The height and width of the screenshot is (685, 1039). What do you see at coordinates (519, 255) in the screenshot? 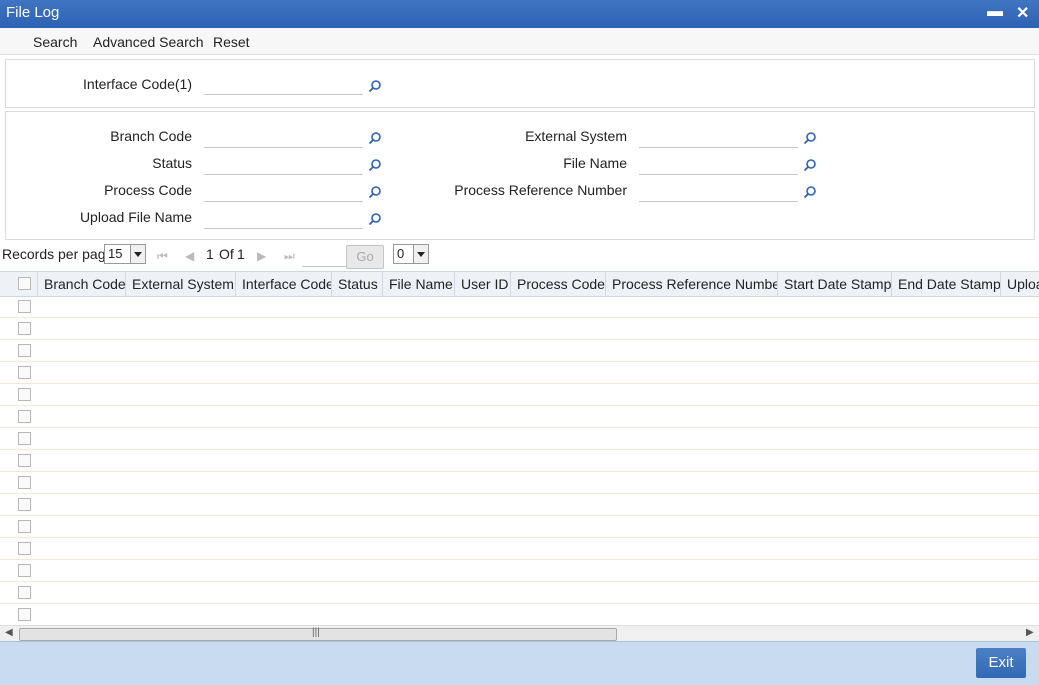
I see `pagination-bar: Records per page 15 ⏮ ◀ 1 Of 1 ▶ ⏭ Go 0` at bounding box center [519, 255].